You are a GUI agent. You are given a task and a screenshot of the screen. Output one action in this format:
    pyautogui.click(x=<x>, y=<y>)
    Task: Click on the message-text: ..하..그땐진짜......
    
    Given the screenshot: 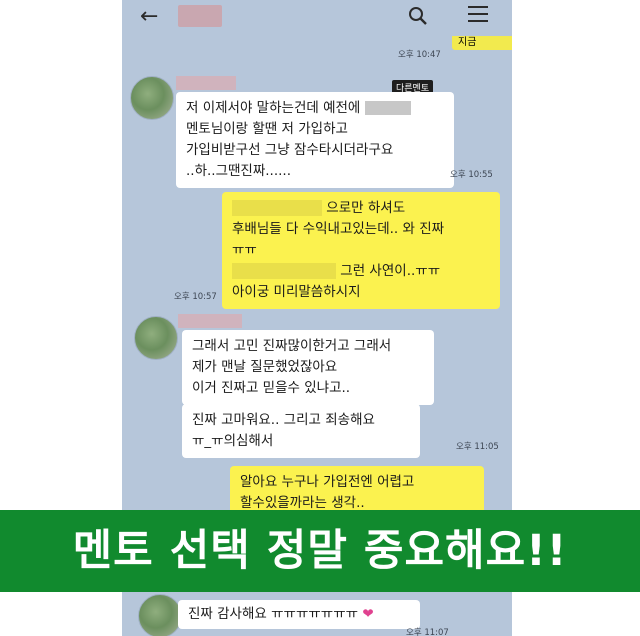 What is the action you would take?
    pyautogui.click(x=239, y=171)
    